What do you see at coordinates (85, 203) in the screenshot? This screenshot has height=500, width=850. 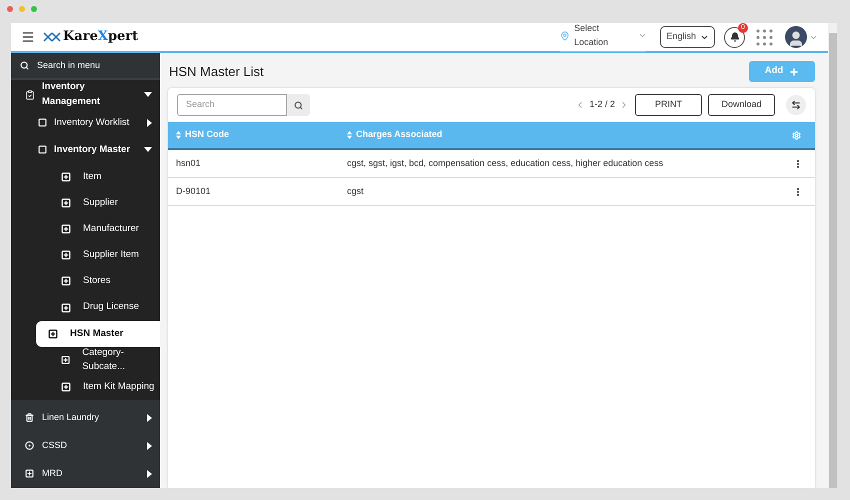 I see `sidebar-item: Supplier` at bounding box center [85, 203].